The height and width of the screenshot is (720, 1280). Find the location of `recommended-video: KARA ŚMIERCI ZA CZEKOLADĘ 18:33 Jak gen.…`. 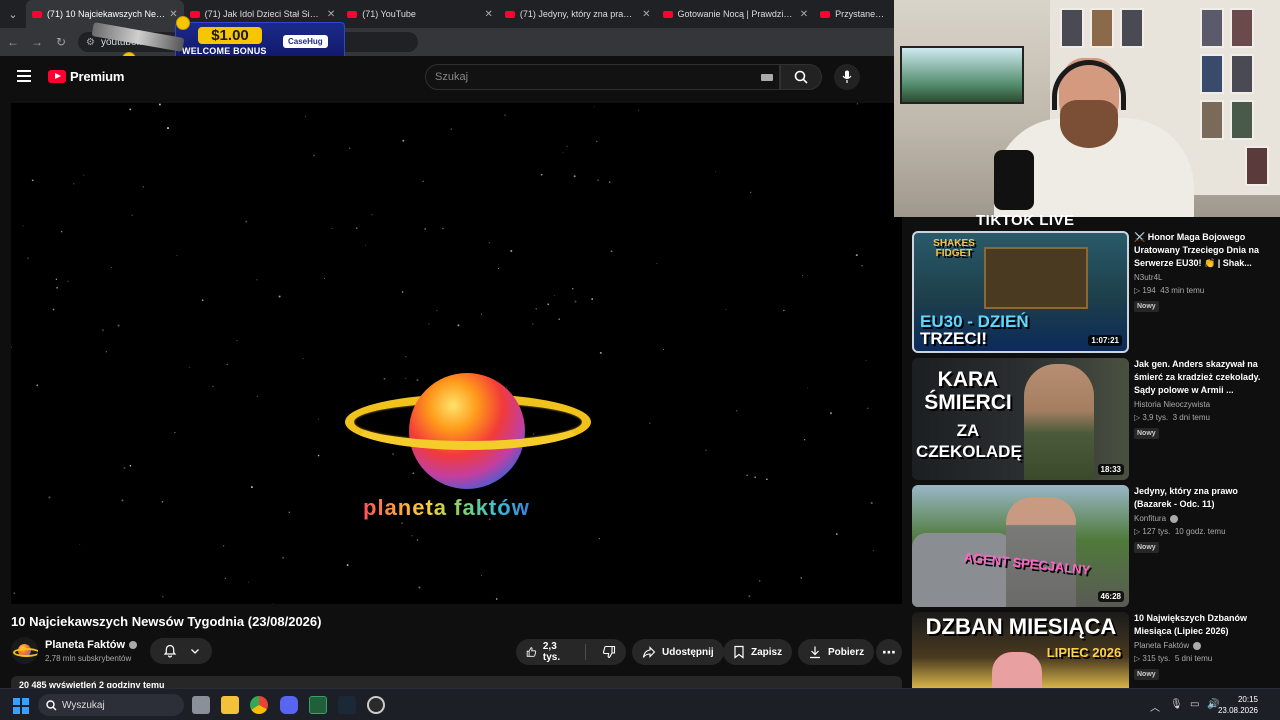

recommended-video: KARA ŚMIERCI ZA CZEKOLADĘ 18:33 Jak gen.… is located at coordinates (1092, 419).